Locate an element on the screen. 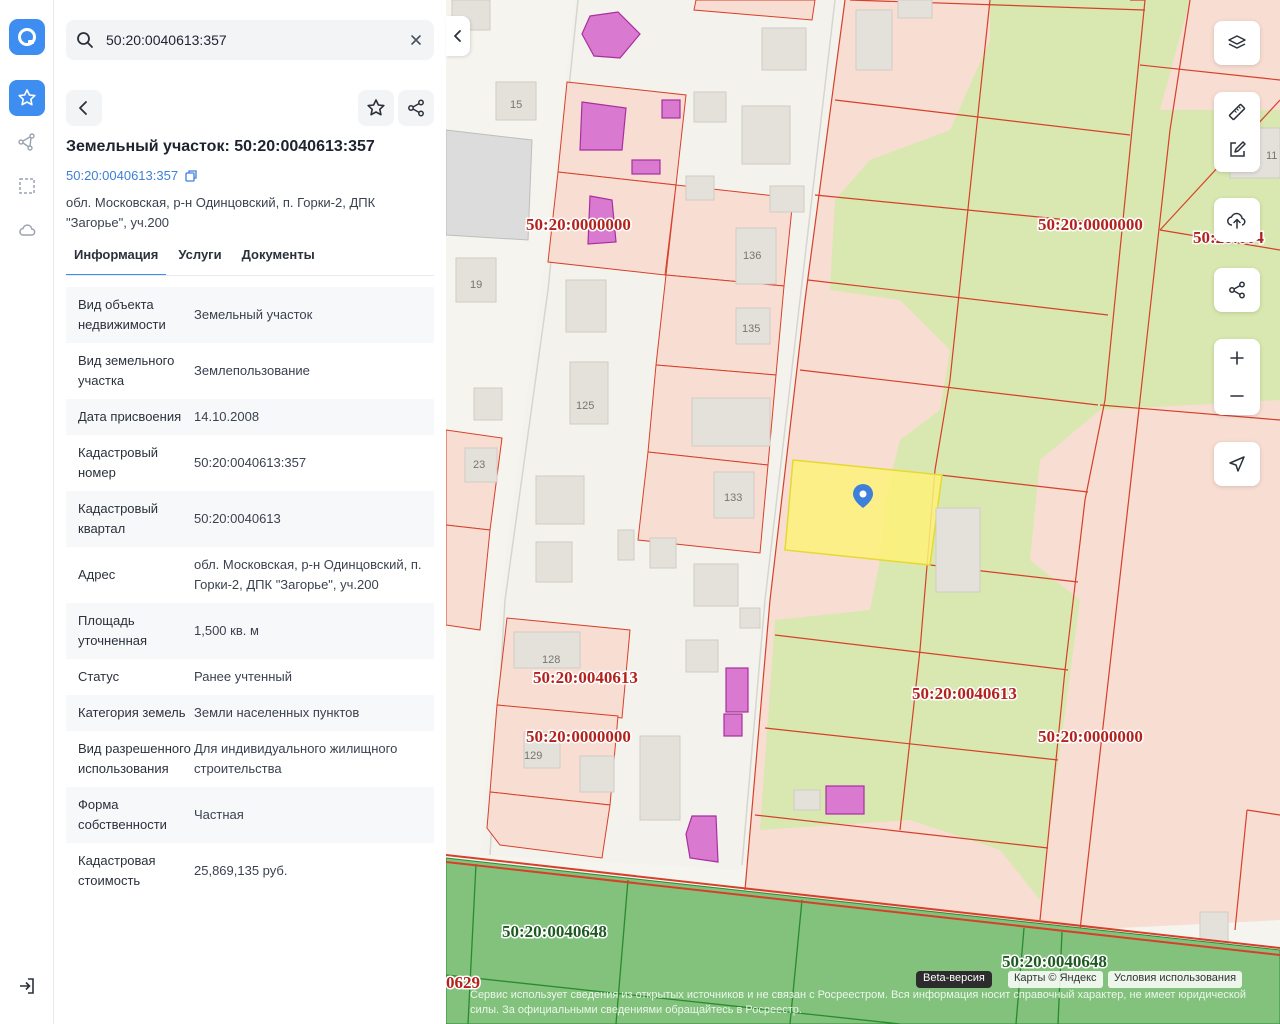 This screenshot has height=1024, width=1280. house-number: 136 is located at coordinates (752, 256).